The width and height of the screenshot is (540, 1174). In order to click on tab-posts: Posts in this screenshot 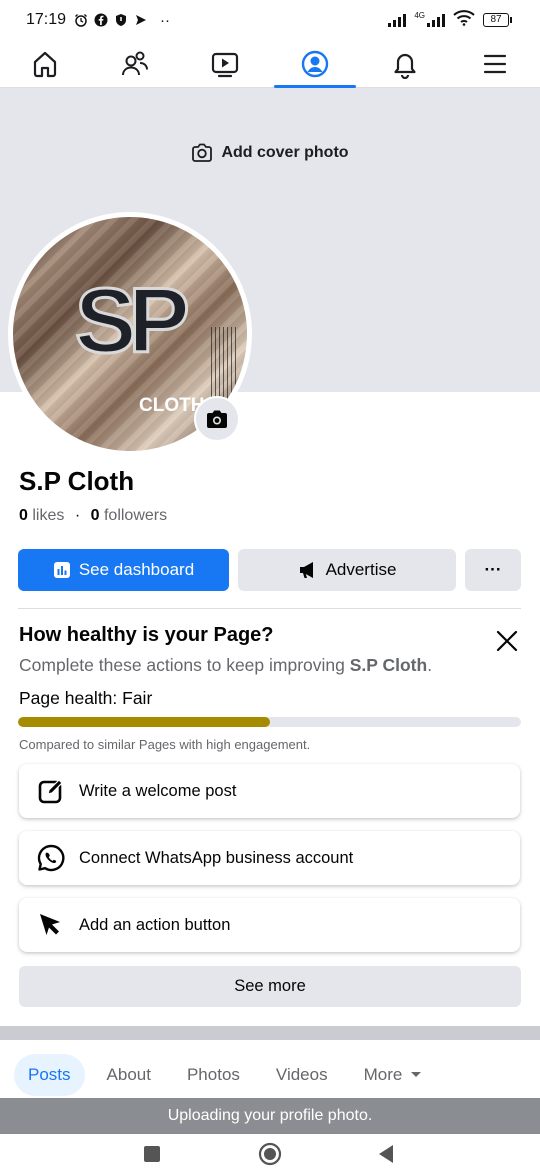, I will do `click(49, 1075)`.